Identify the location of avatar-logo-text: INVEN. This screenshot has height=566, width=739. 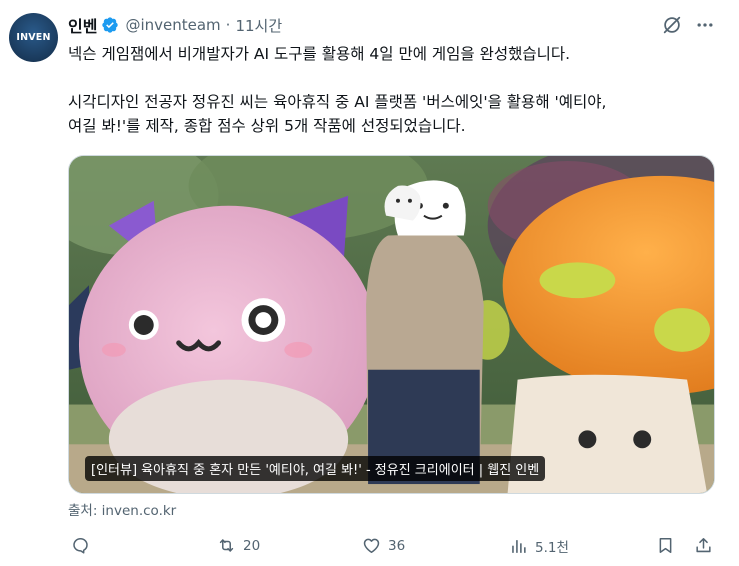
(33, 37).